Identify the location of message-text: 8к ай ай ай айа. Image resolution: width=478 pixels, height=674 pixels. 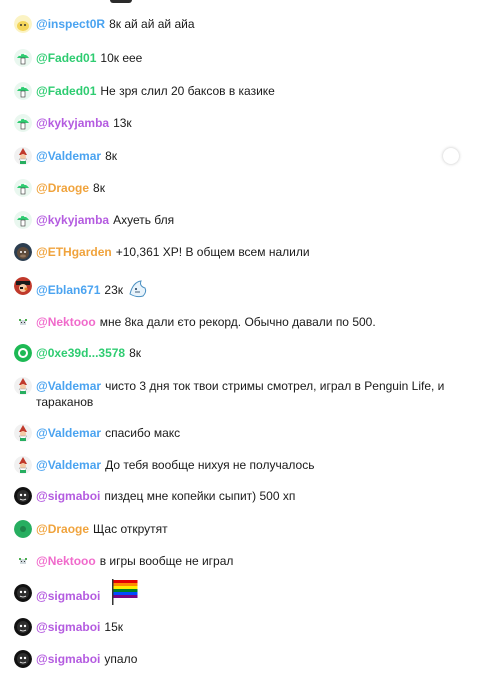
(152, 24).